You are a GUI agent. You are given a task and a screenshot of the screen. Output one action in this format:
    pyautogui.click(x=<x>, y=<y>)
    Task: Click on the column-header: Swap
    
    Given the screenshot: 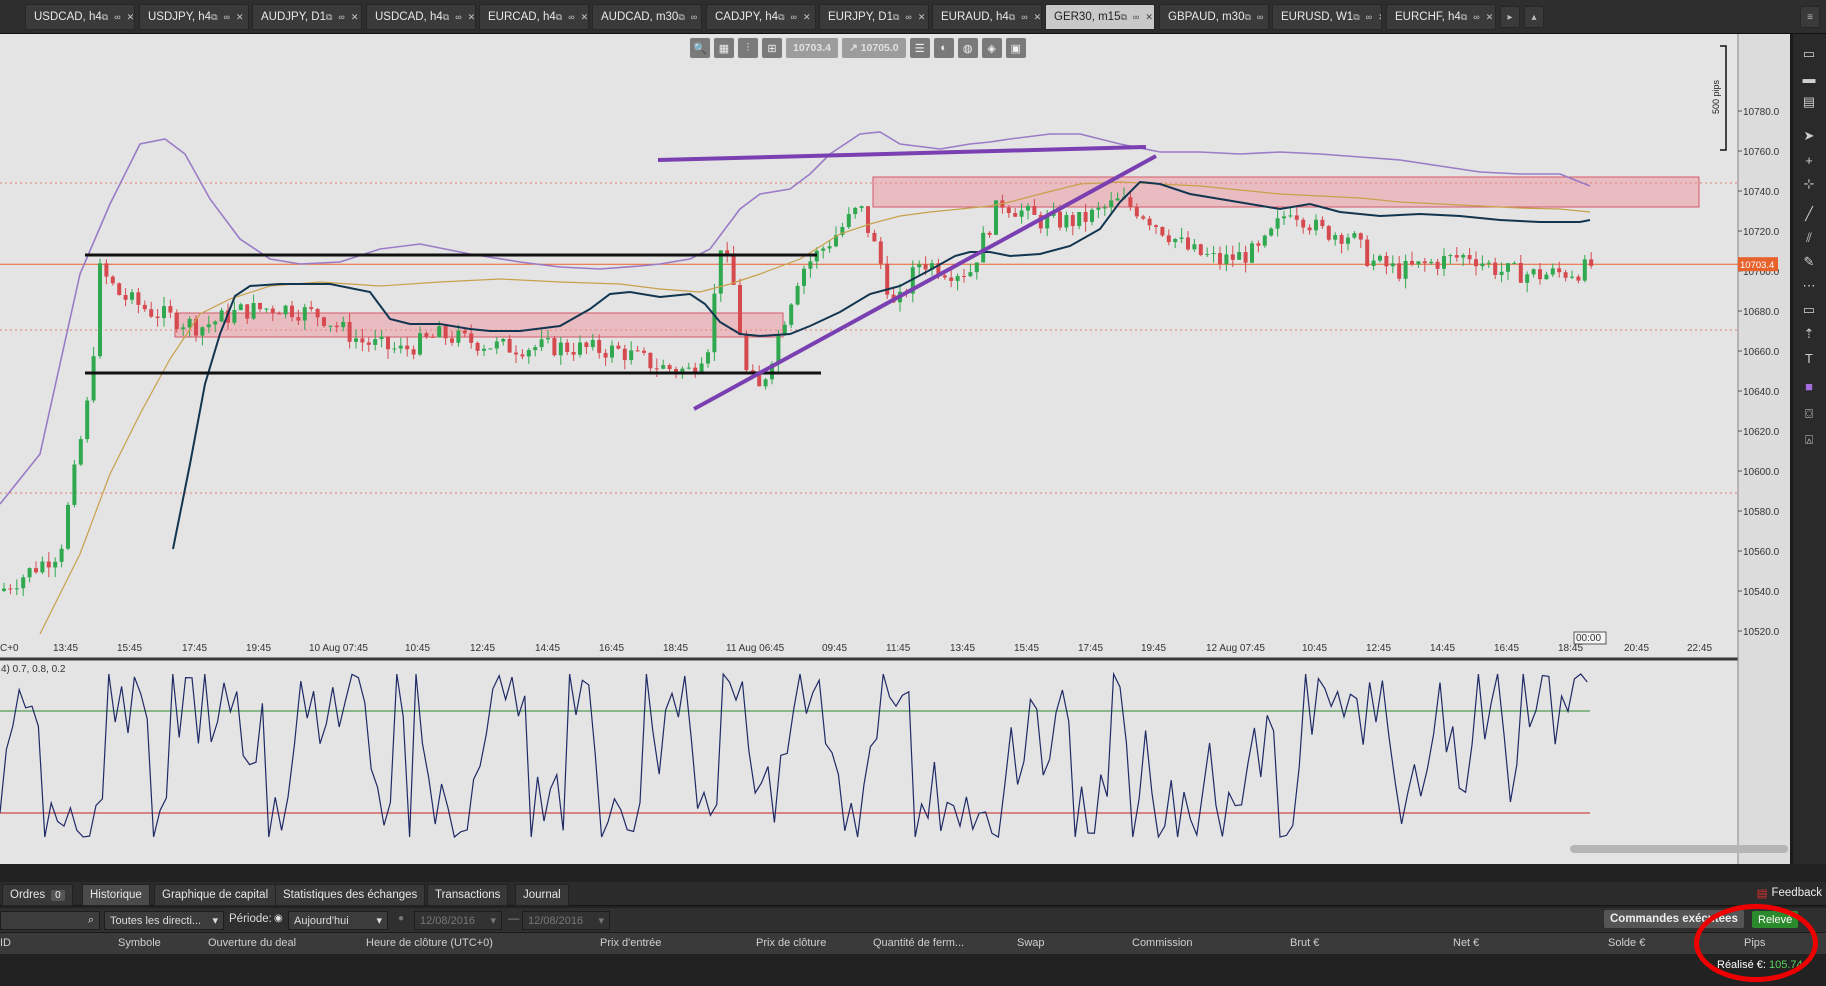 What is the action you would take?
    pyautogui.click(x=1031, y=943)
    